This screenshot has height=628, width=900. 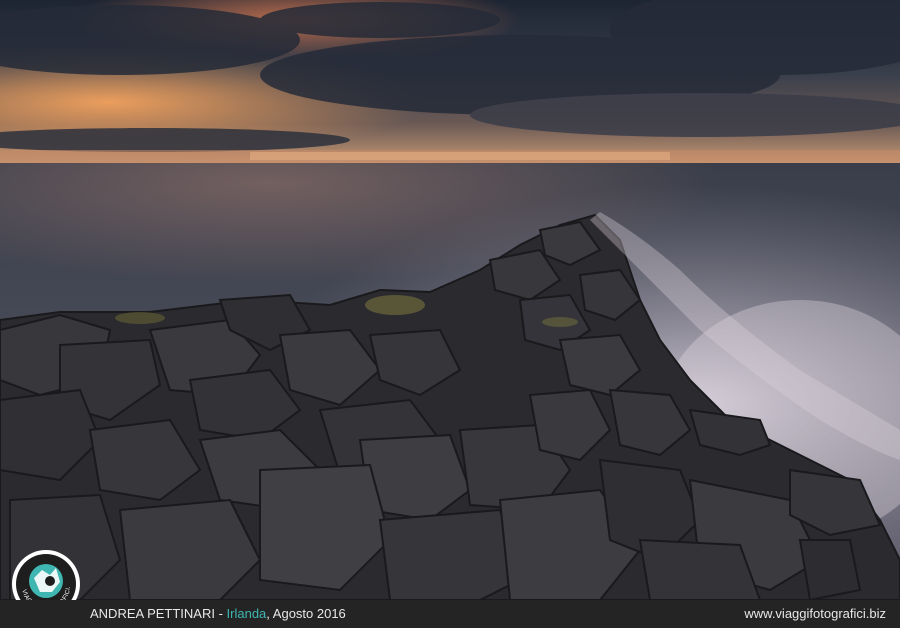 What do you see at coordinates (152, 613) in the screenshot?
I see `author-name: ANDREA PETTINARI` at bounding box center [152, 613].